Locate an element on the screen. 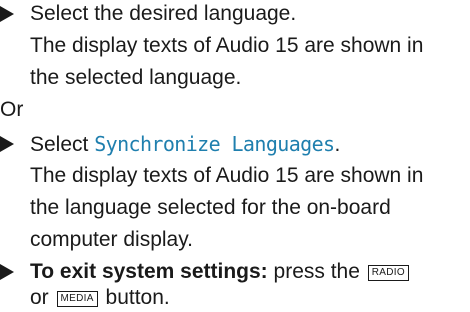 The height and width of the screenshot is (312, 470). step-2-result-line-2: the language selected for the on-board is located at coordinates (210, 207).